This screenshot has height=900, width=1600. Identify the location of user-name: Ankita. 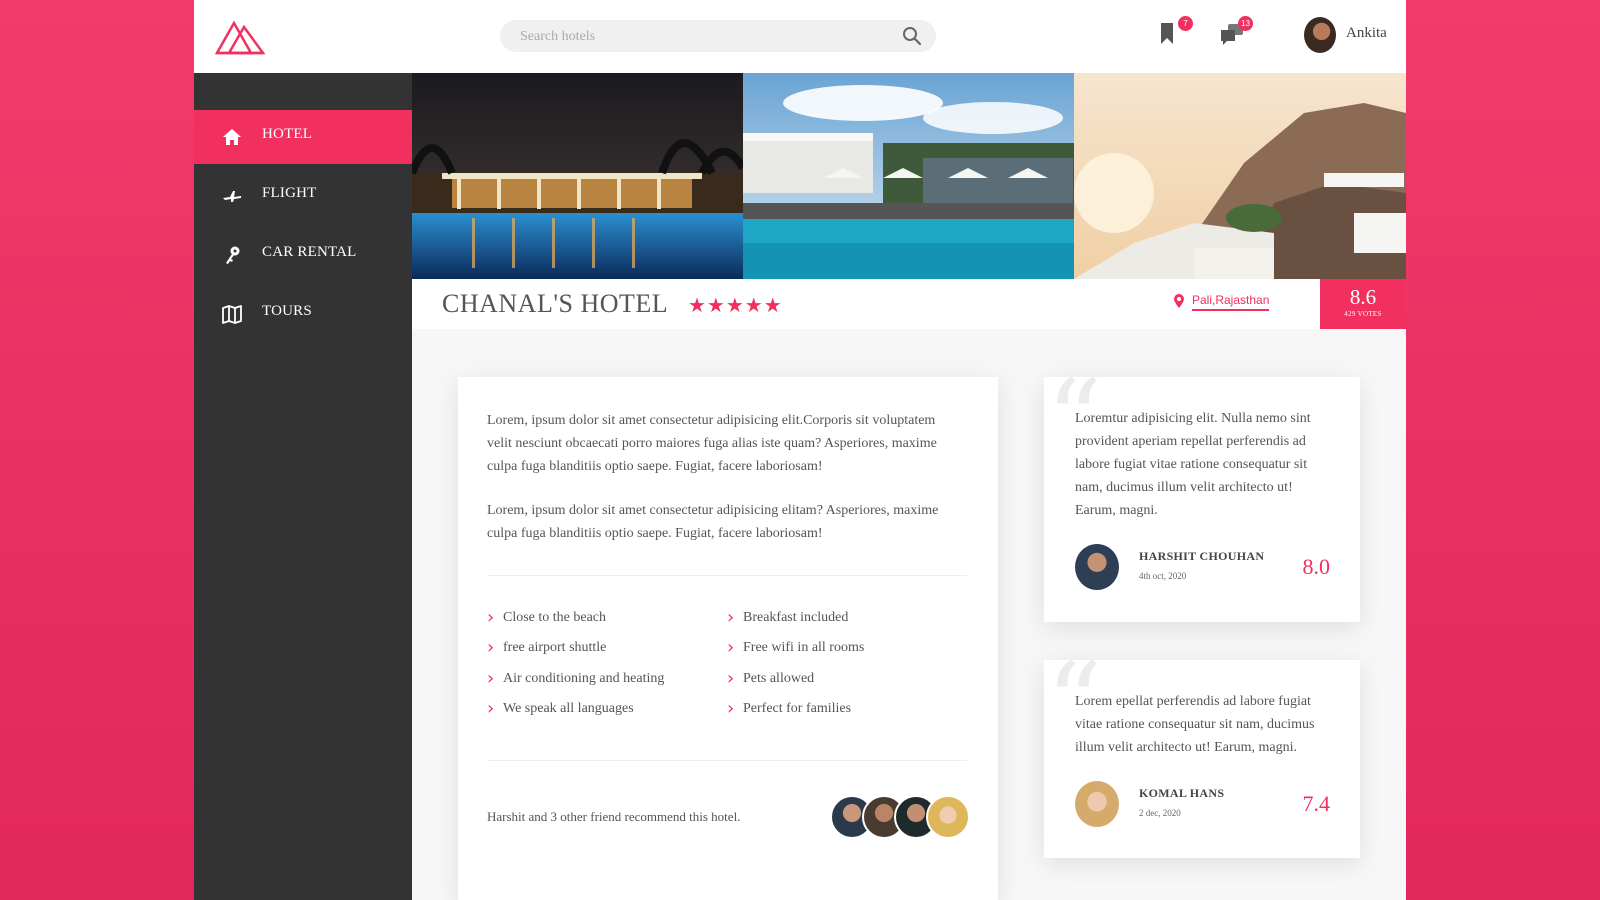
(1366, 33).